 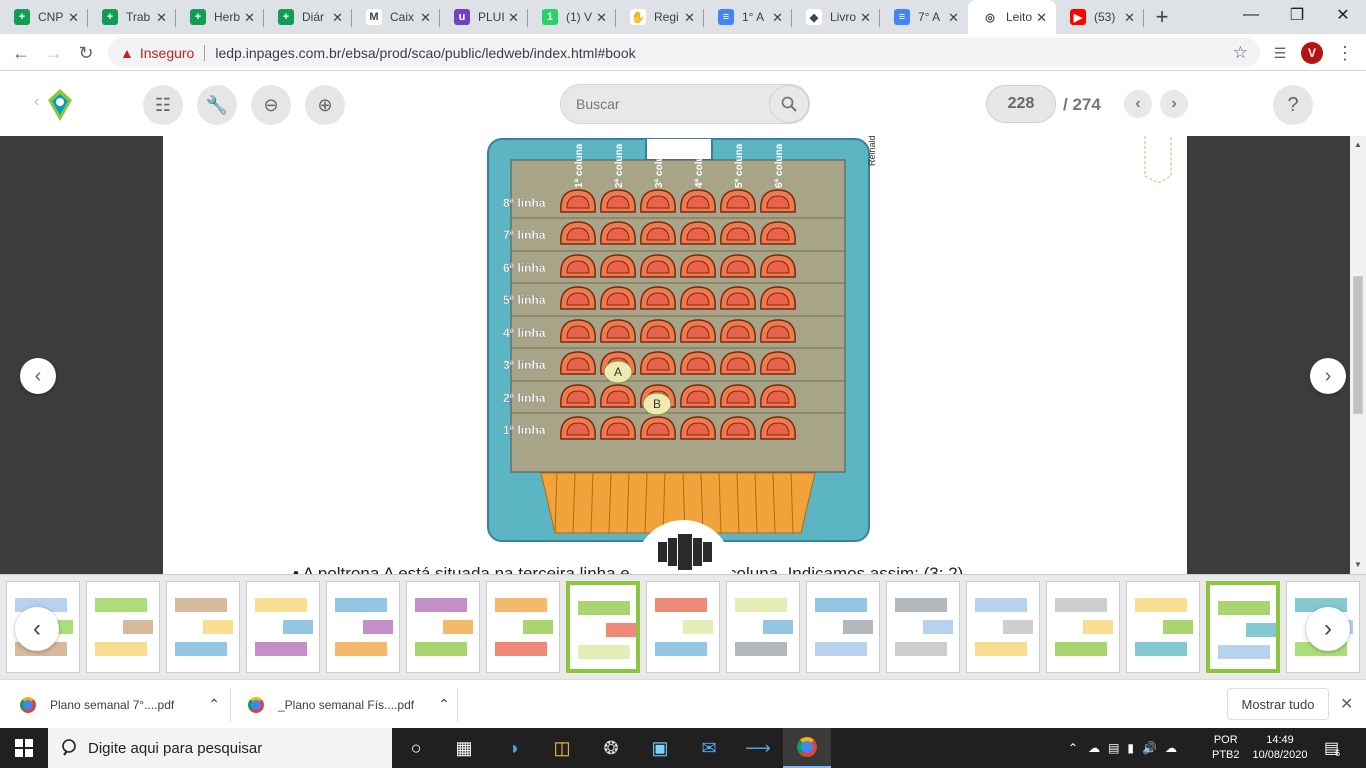 What do you see at coordinates (1113, 748) in the screenshot?
I see `network-icon: ▤` at bounding box center [1113, 748].